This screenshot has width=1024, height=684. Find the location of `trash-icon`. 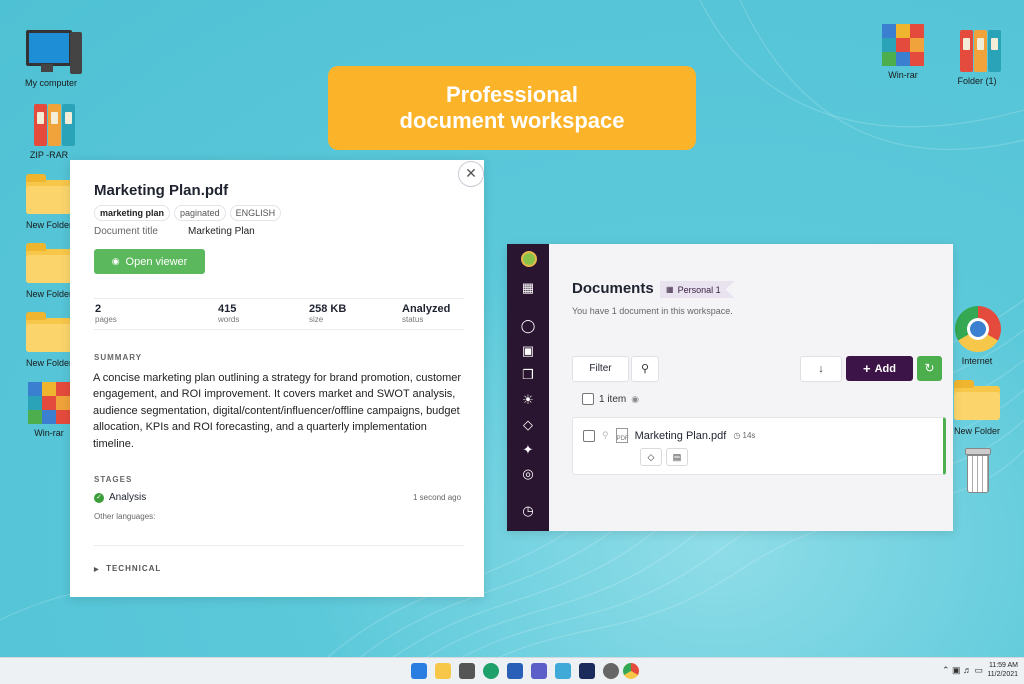

trash-icon is located at coordinates (977, 470).